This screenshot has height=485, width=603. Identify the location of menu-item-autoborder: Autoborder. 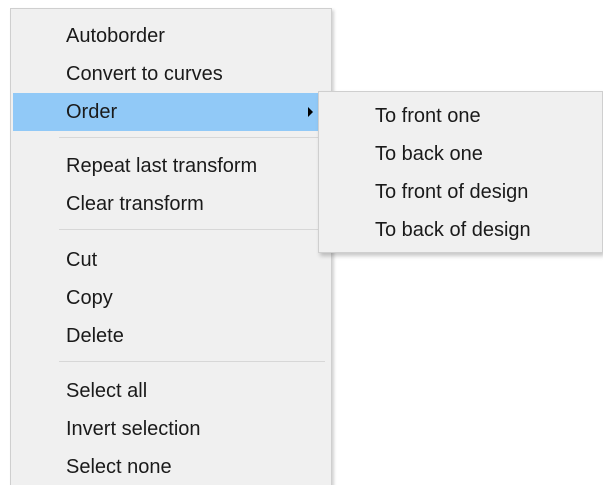
(171, 36).